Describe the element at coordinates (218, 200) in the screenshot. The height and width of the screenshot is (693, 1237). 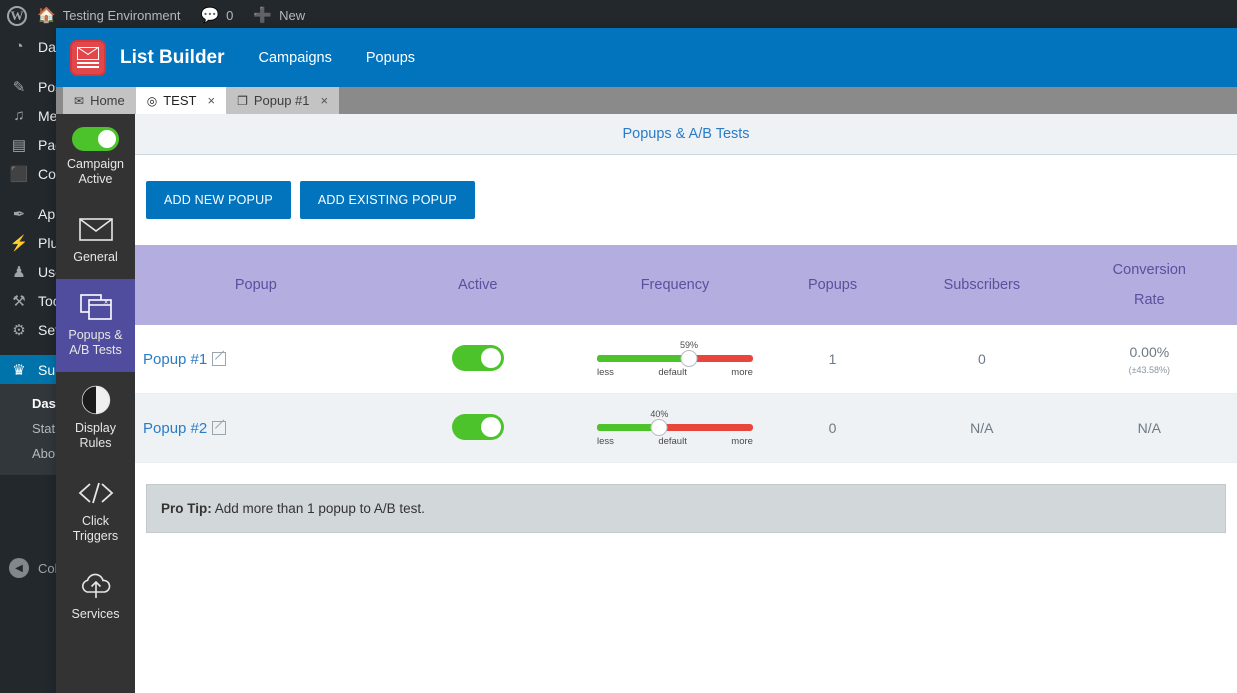
I see `add-new-popup-button: ADD NEW POPUP` at that location.